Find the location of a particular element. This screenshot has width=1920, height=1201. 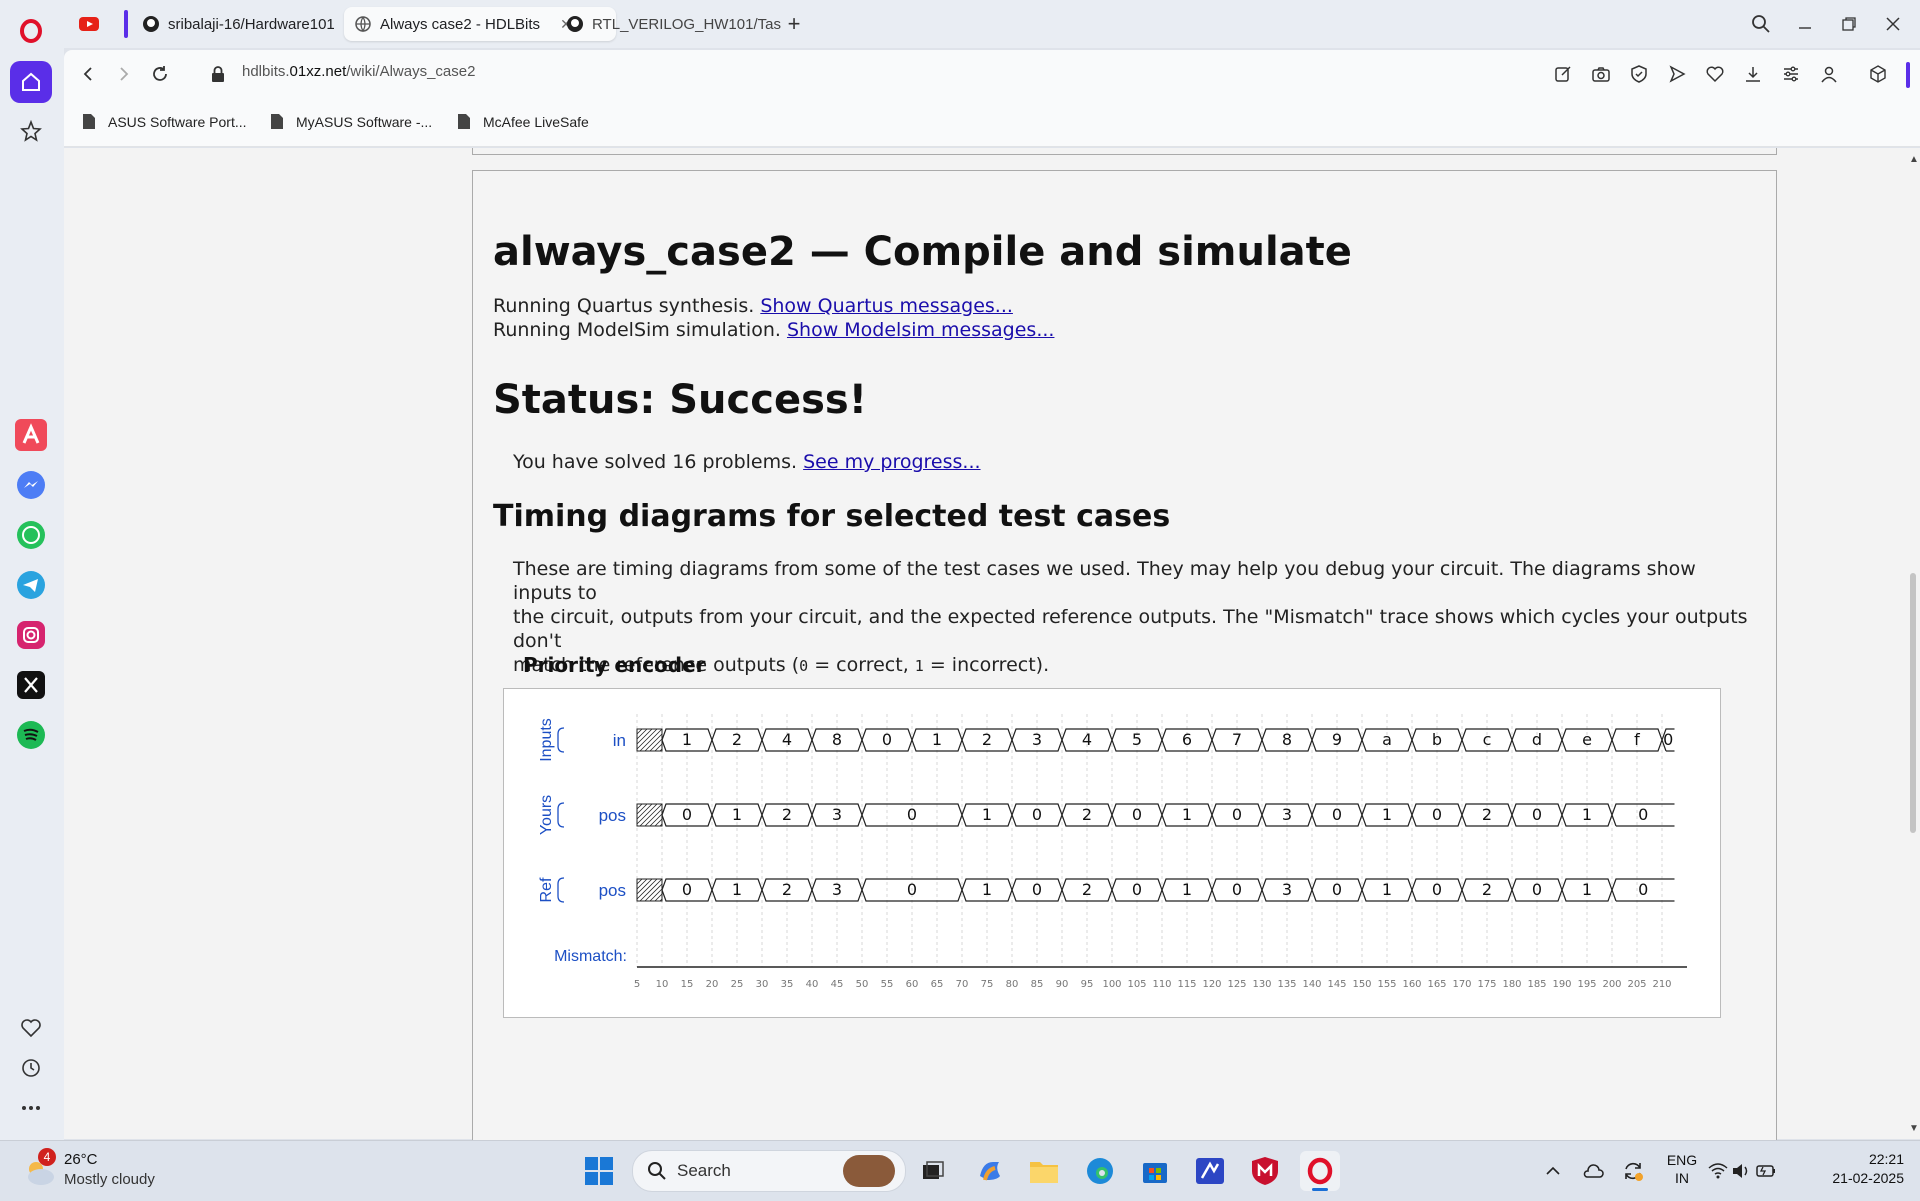

x-tick-label: 5 is located at coordinates (637, 984).